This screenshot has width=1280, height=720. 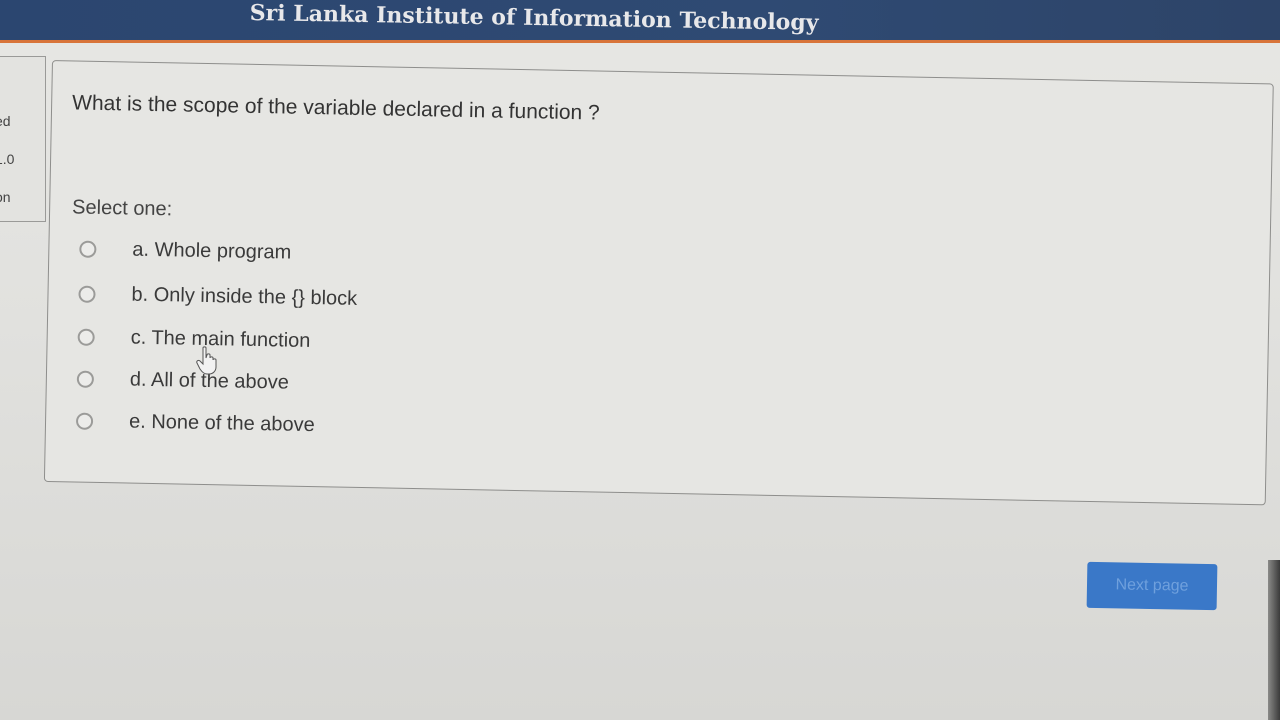 I want to click on answer-option-e: e. None of the above, so click(x=195, y=424).